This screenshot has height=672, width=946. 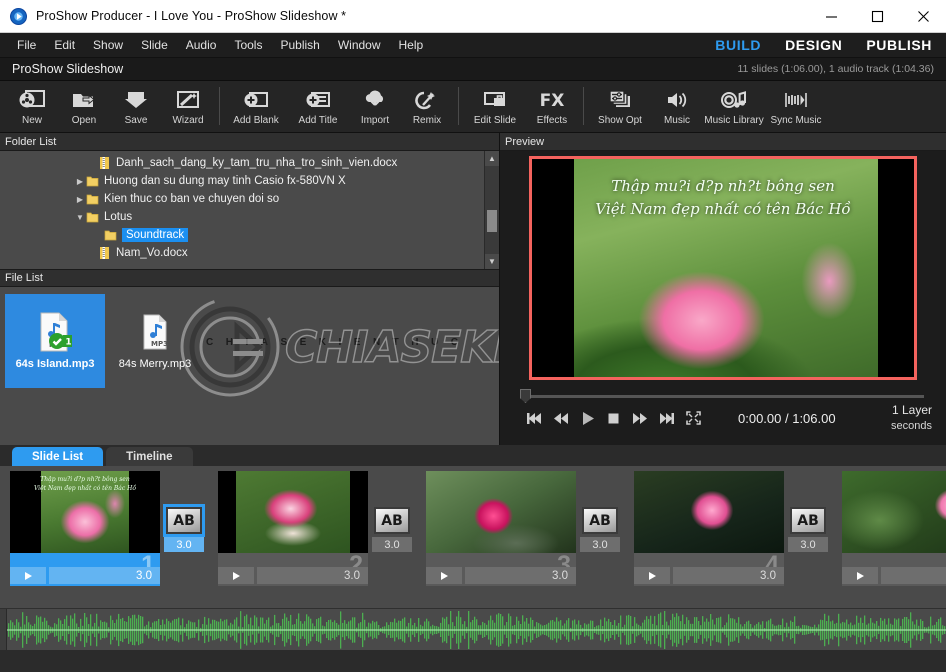 What do you see at coordinates (473, 629) in the screenshot?
I see `audio-waveform-track` at bounding box center [473, 629].